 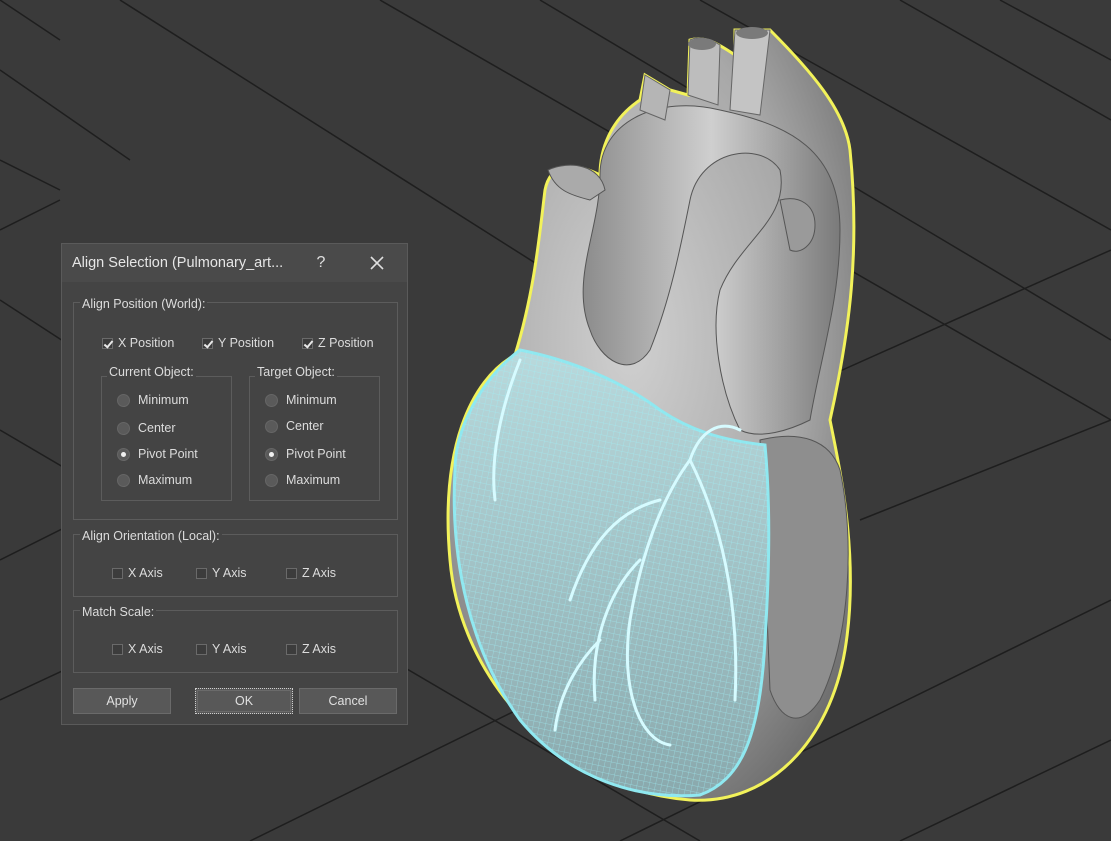 I want to click on z-position-label: Z Position, so click(x=346, y=343).